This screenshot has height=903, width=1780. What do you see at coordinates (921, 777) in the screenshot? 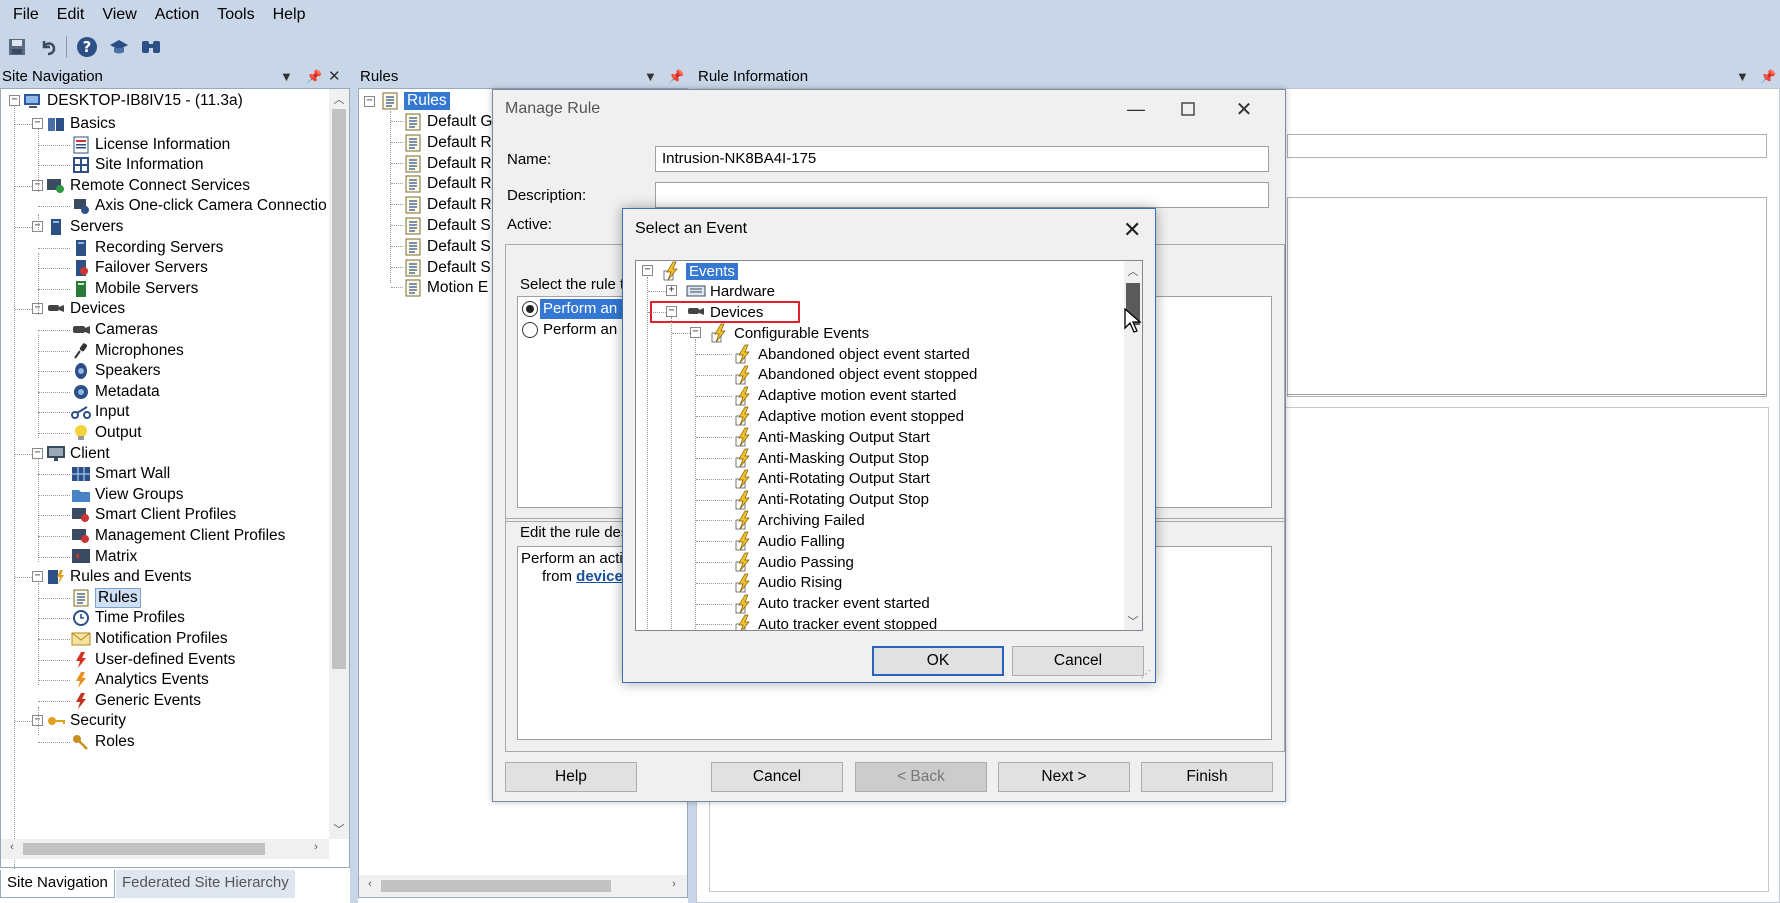
I see `back-button: < Back` at bounding box center [921, 777].